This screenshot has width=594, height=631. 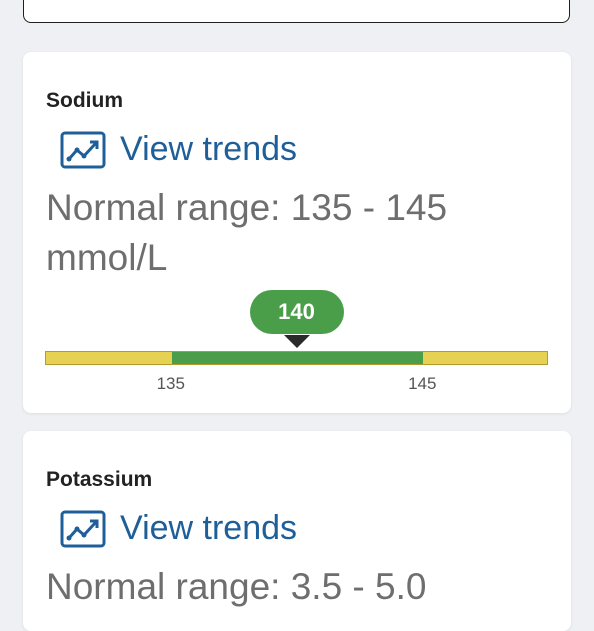 I want to click on normal-range-text: Normal range: 3.5 - 5.0, so click(x=236, y=586).